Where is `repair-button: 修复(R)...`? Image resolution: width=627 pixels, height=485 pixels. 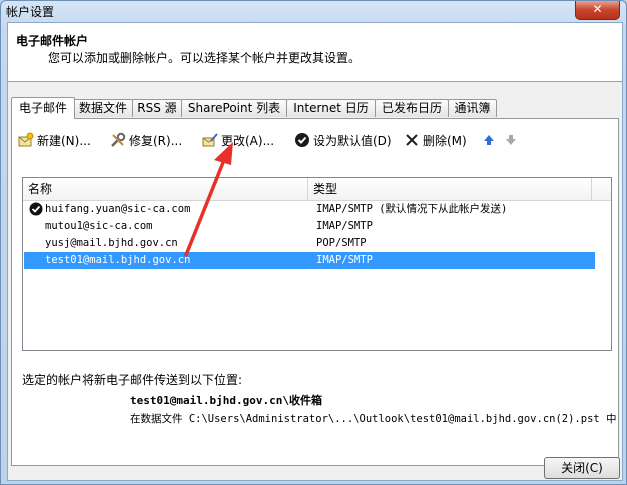 repair-button: 修复(R)... is located at coordinates (146, 140).